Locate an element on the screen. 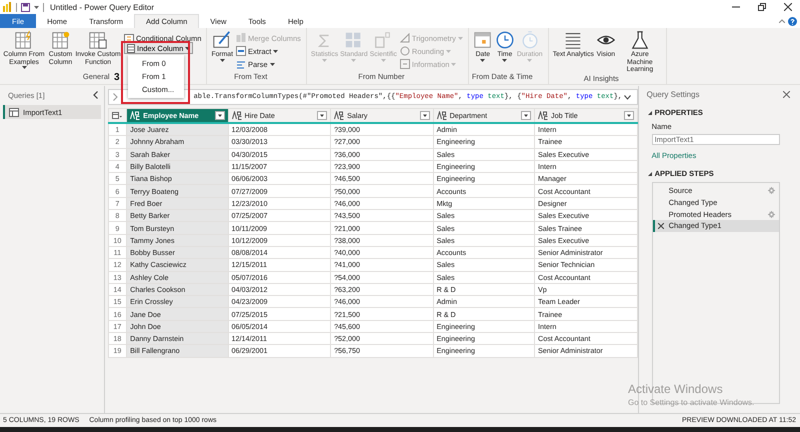  notice-text: Go to Settings to activate Windows. is located at coordinates (691, 402).